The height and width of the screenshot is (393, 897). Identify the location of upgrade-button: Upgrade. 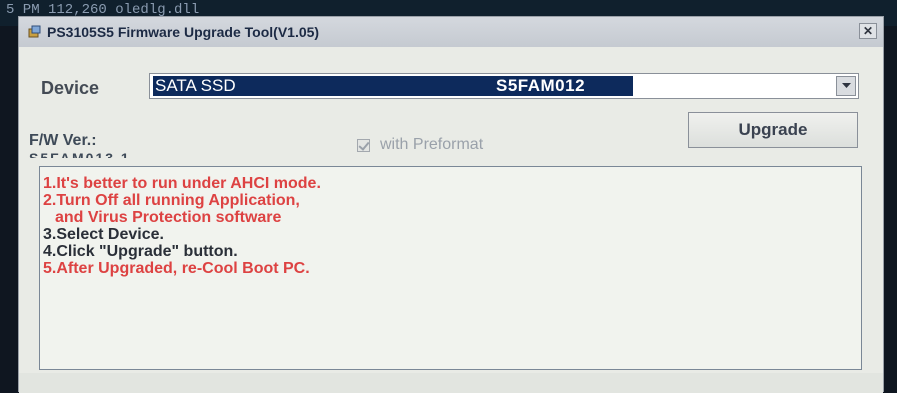
(773, 130).